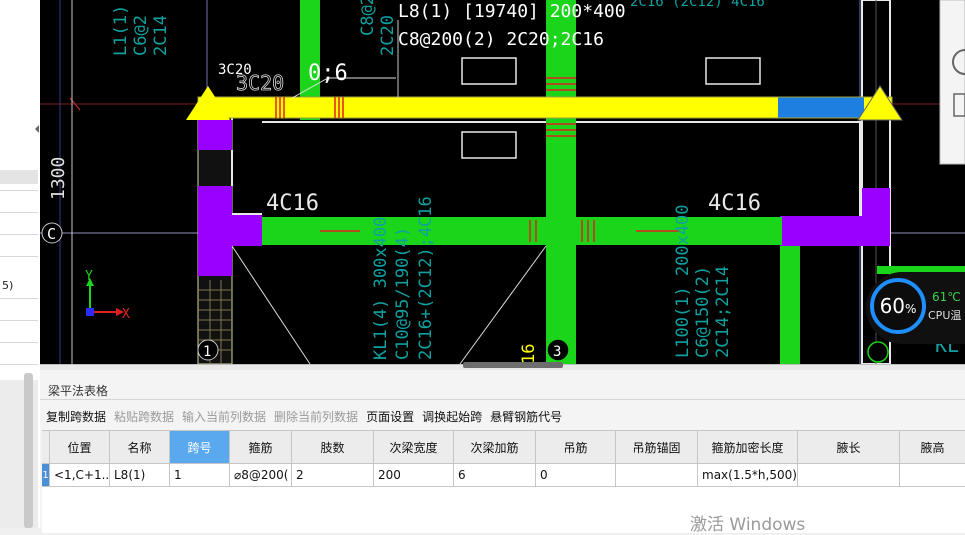 The height and width of the screenshot is (535, 965). Describe the element at coordinates (414, 475) in the screenshot. I see `cell-secondary-width: 200` at that location.